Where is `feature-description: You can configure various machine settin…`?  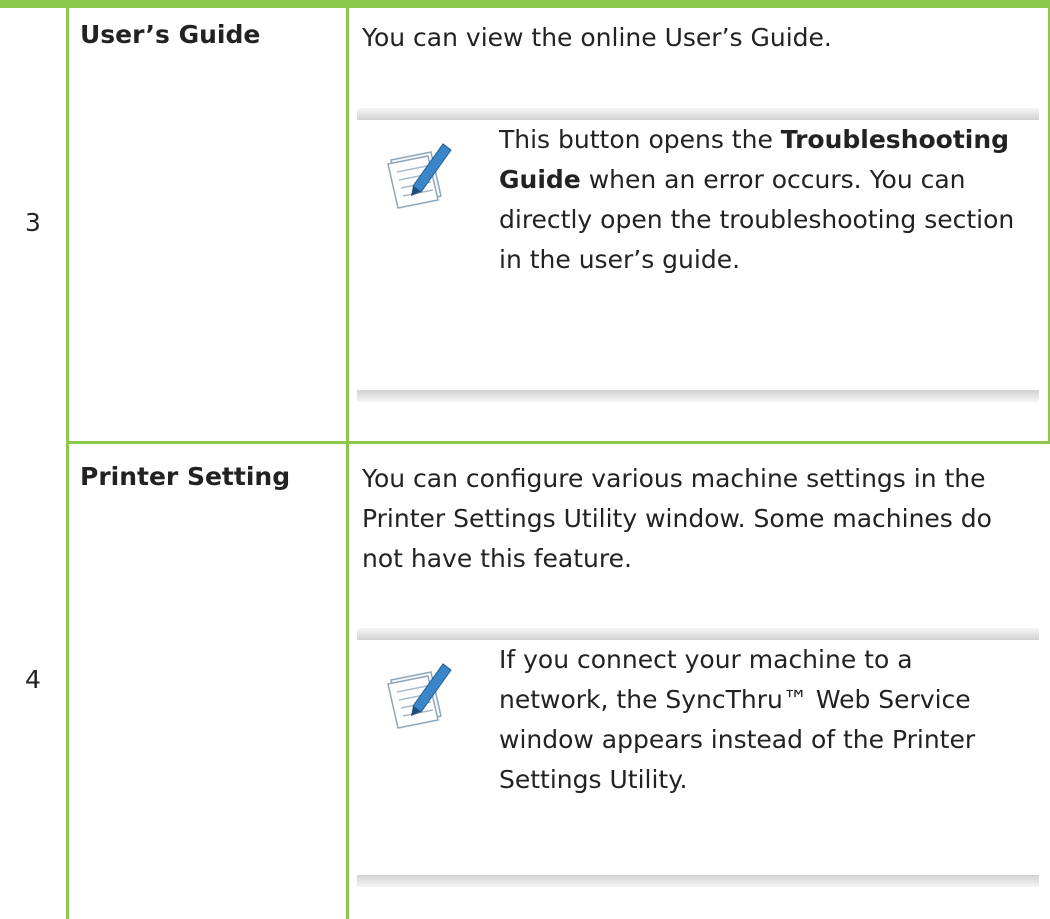
feature-description: You can configure various machine settin… is located at coordinates (677, 518).